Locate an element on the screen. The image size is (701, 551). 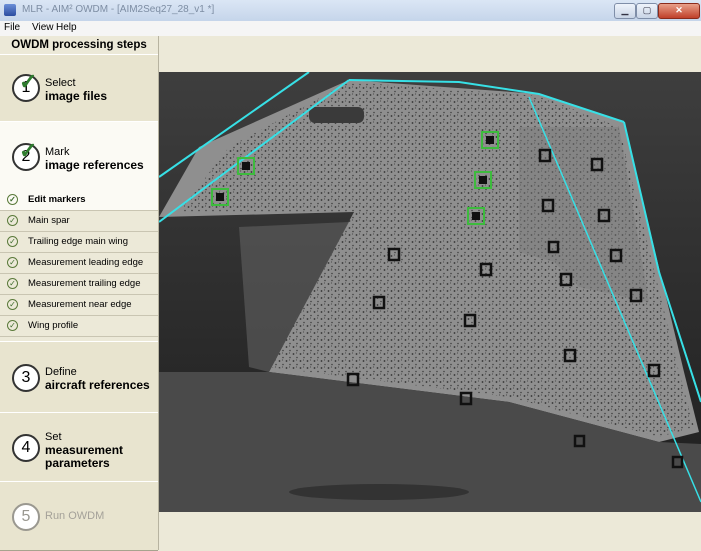
substep-measurement-trailing-edge: ✓ Measurement trailing edge is located at coordinates (79, 284).